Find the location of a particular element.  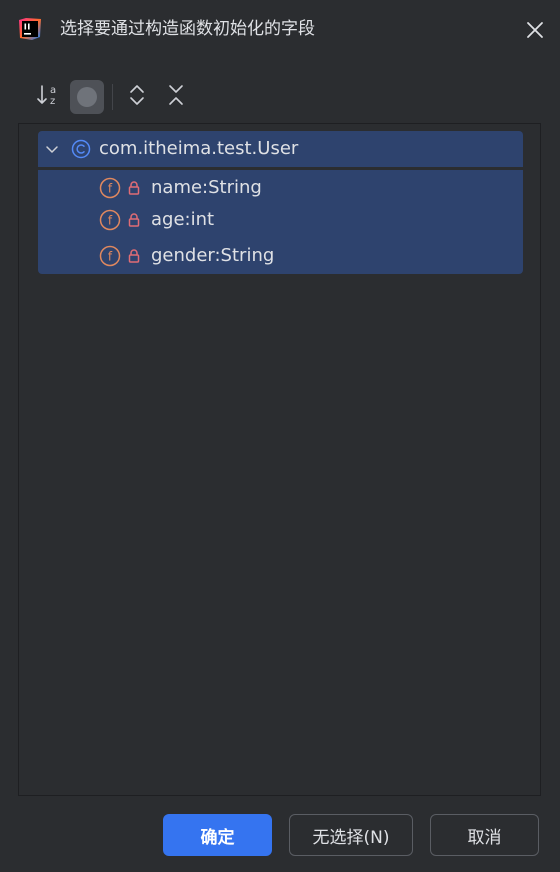

expand-all-button is located at coordinates (137, 97).